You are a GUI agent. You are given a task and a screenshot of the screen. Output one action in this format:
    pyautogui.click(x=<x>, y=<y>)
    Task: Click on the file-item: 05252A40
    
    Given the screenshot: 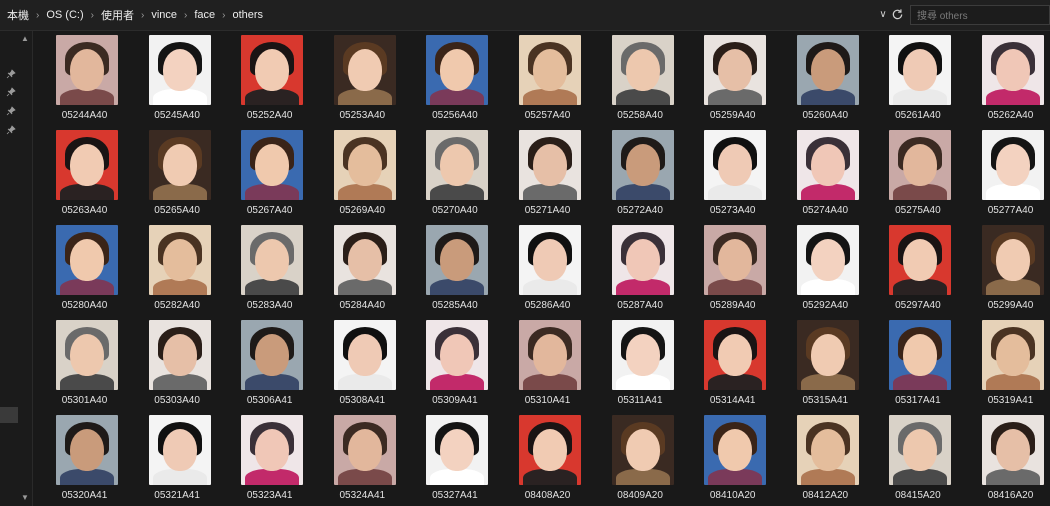 What is the action you would take?
    pyautogui.click(x=269, y=79)
    